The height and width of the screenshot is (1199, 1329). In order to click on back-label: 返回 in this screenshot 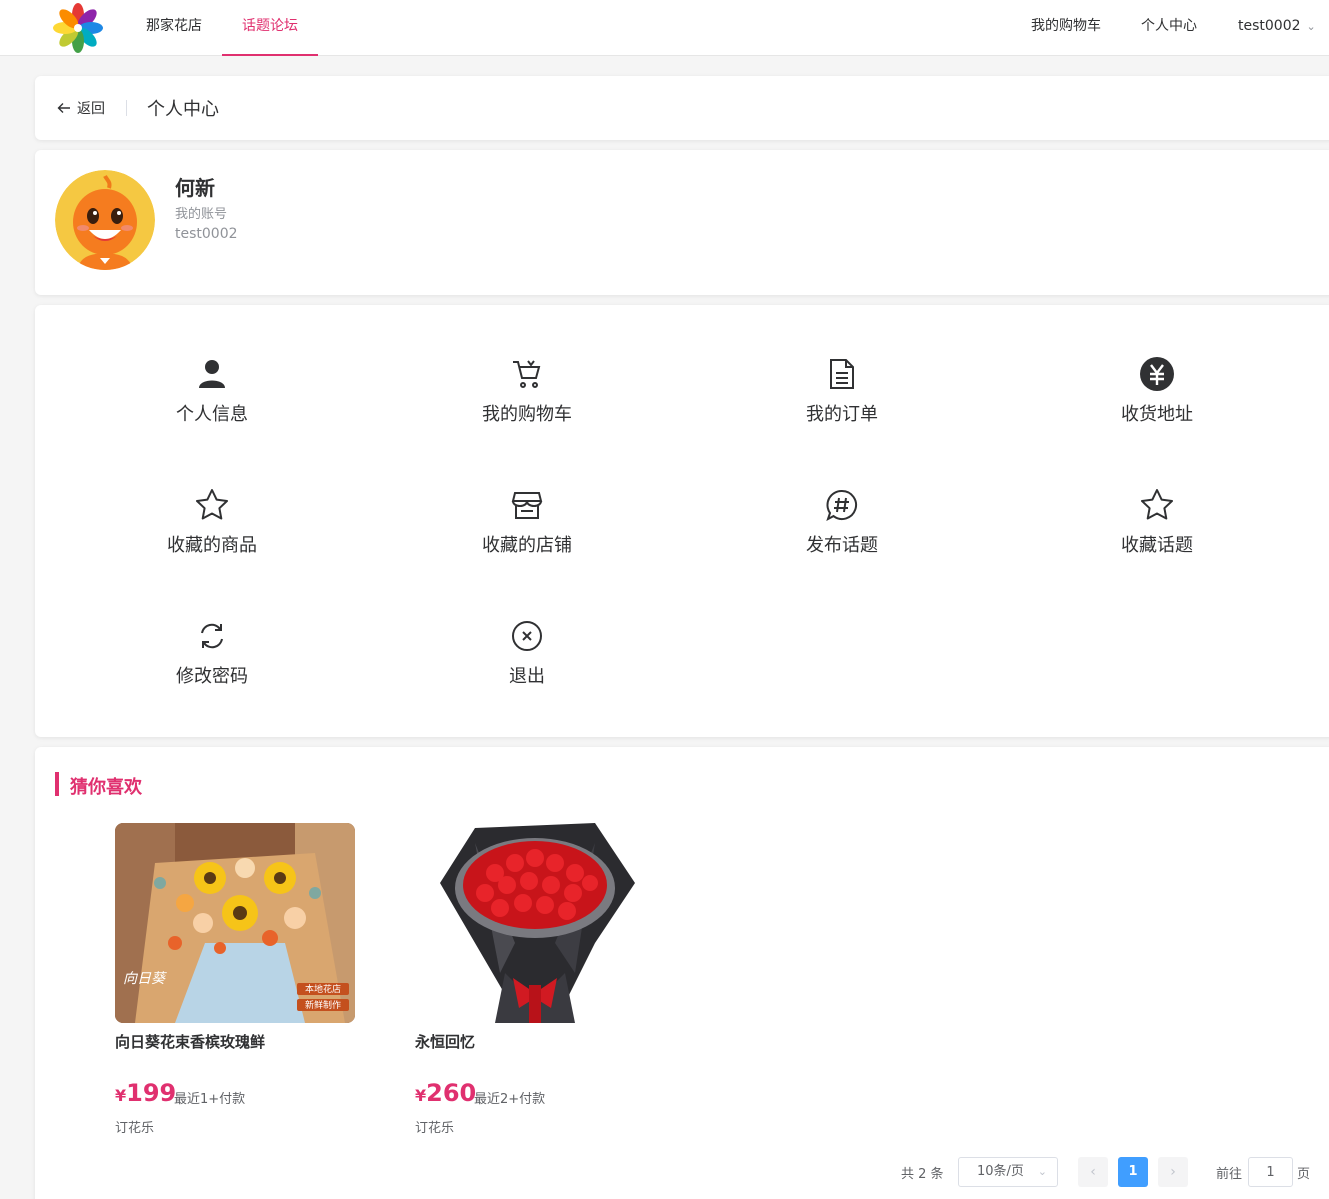, I will do `click(91, 109)`.